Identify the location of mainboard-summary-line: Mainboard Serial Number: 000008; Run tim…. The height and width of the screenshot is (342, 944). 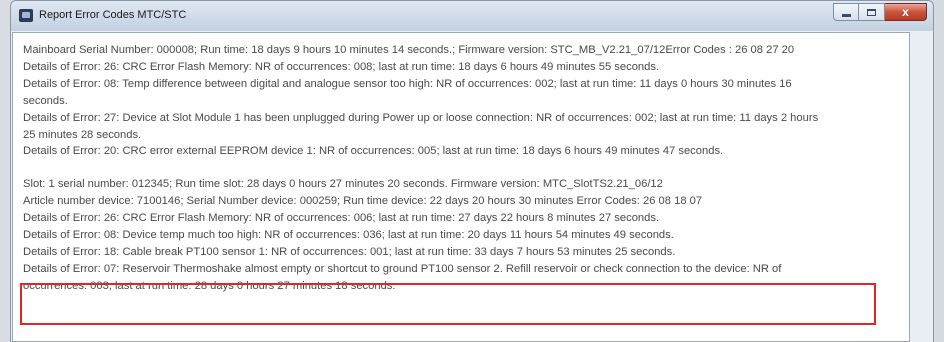
(409, 50).